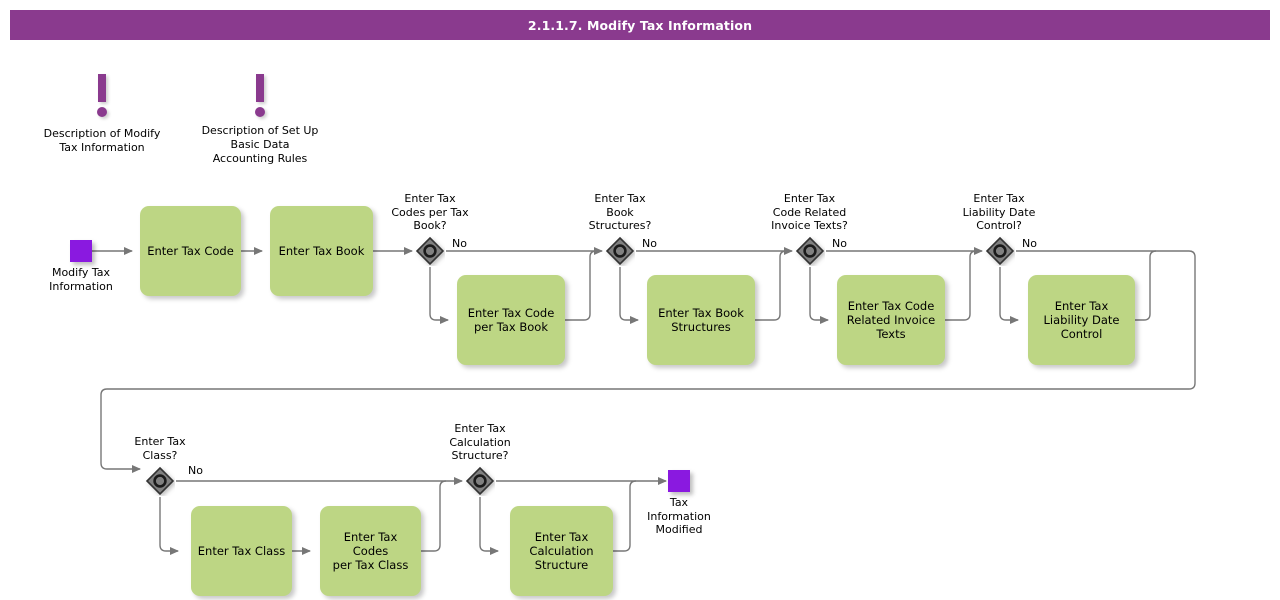 The height and width of the screenshot is (600, 1280). What do you see at coordinates (160, 448) in the screenshot?
I see `gateway-label-tax-class: Enter Tax Class?` at bounding box center [160, 448].